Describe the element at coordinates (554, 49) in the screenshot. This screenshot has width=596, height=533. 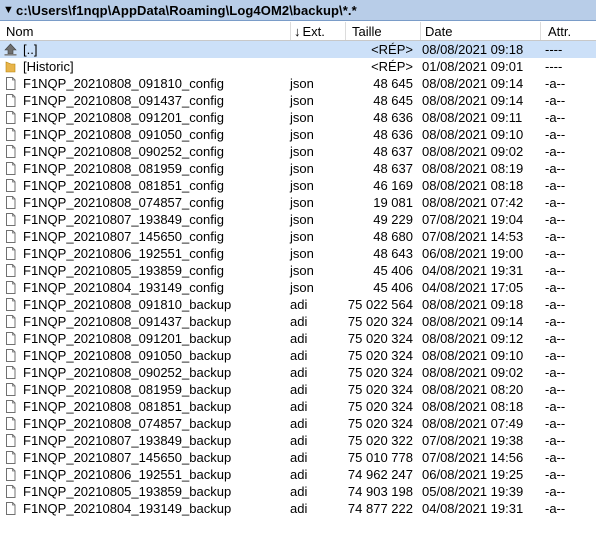
I see `file-attr: ----` at that location.